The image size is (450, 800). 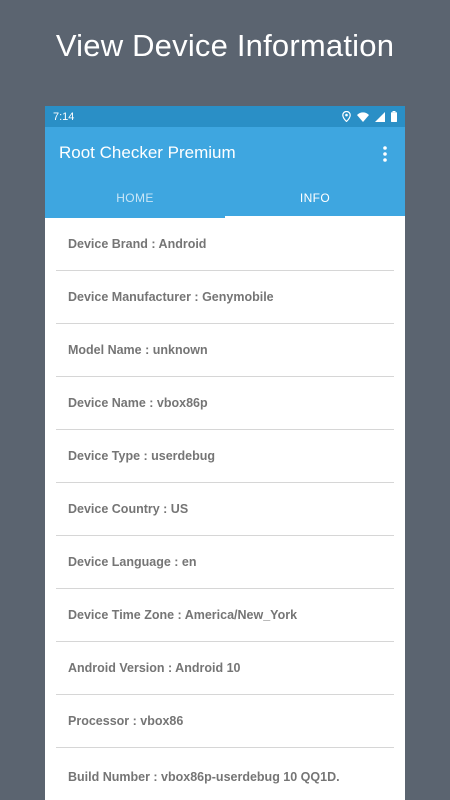 I want to click on tab-home: HOME, so click(x=135, y=198).